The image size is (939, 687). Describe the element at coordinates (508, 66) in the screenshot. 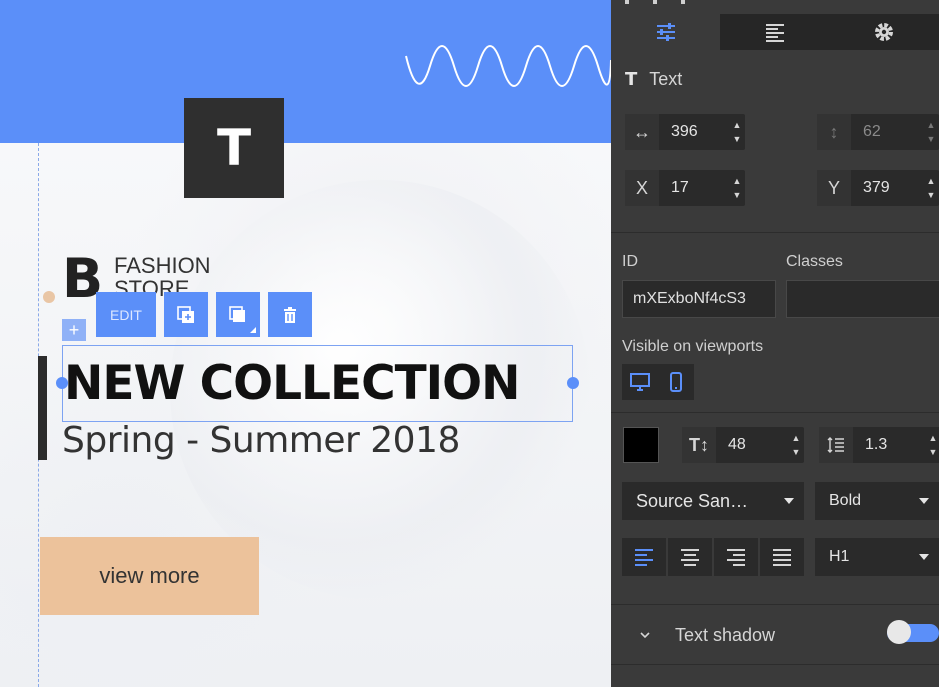

I see `wave-decoration` at that location.